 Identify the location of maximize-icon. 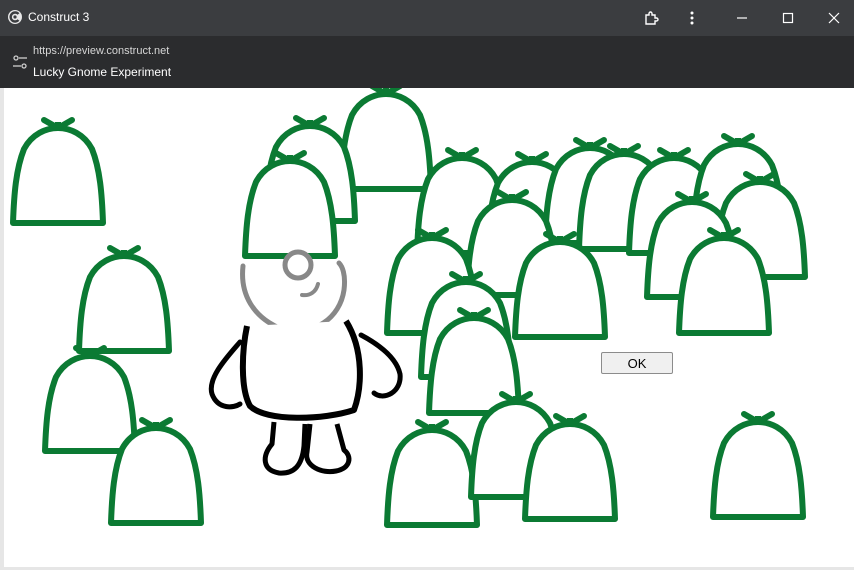
(788, 18).